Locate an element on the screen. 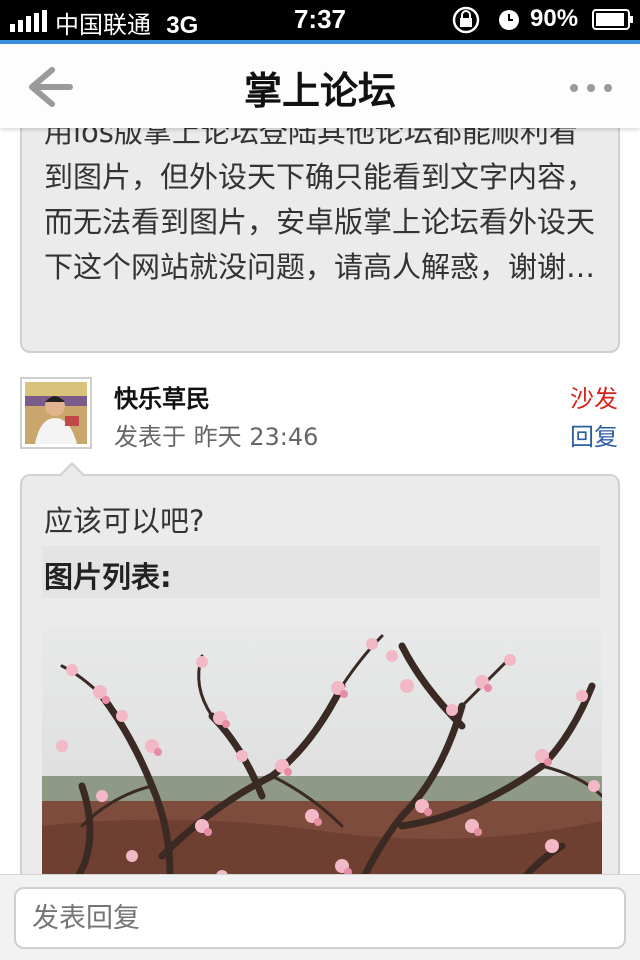  more-dots-icon is located at coordinates (591, 88).